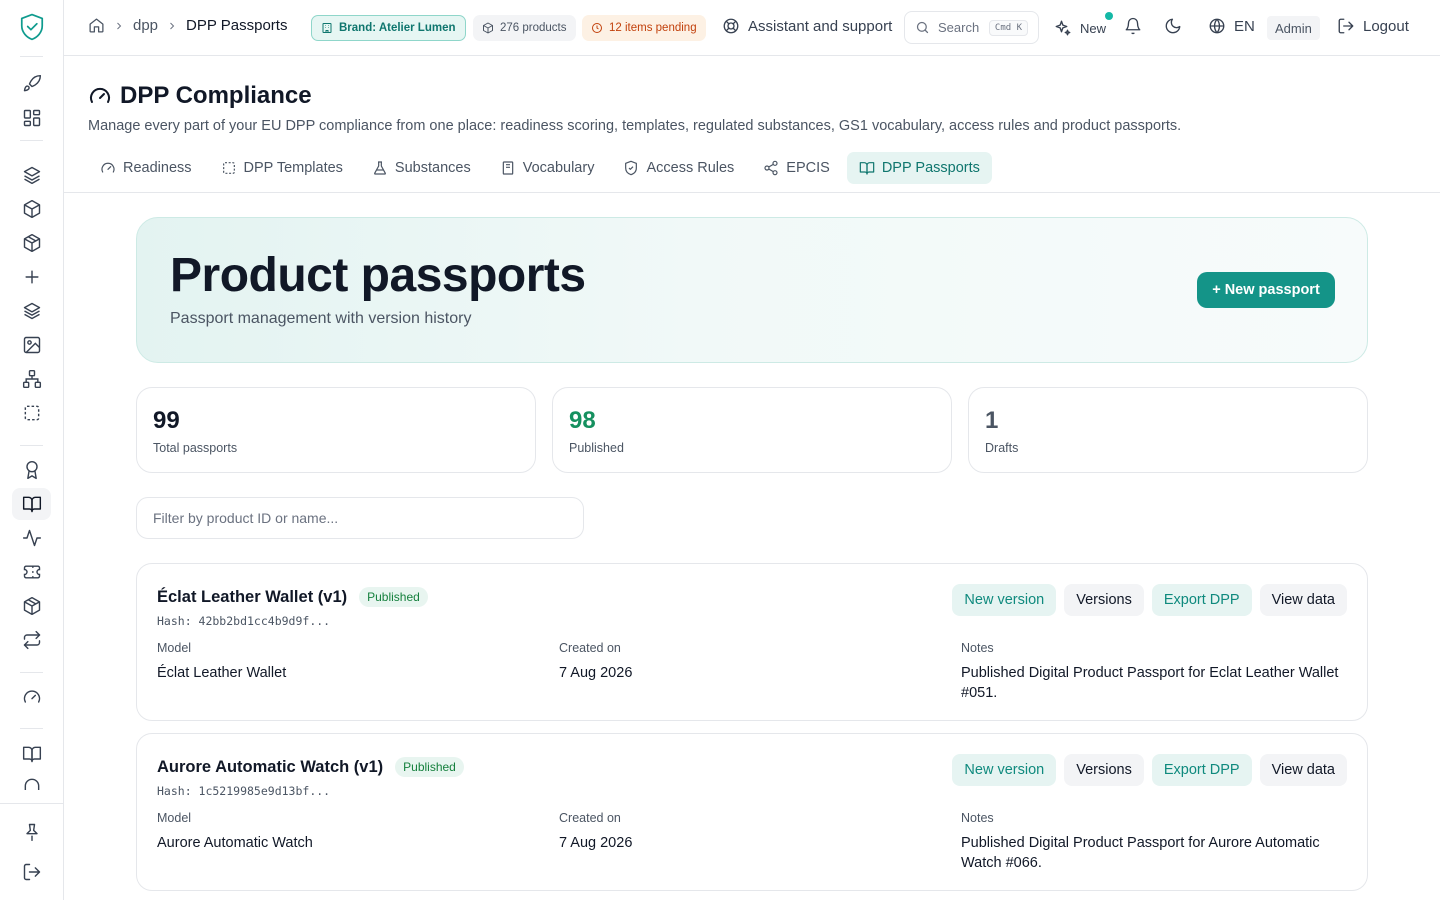  I want to click on passport-name: Aurore Automatic Watch (v1), so click(270, 767).